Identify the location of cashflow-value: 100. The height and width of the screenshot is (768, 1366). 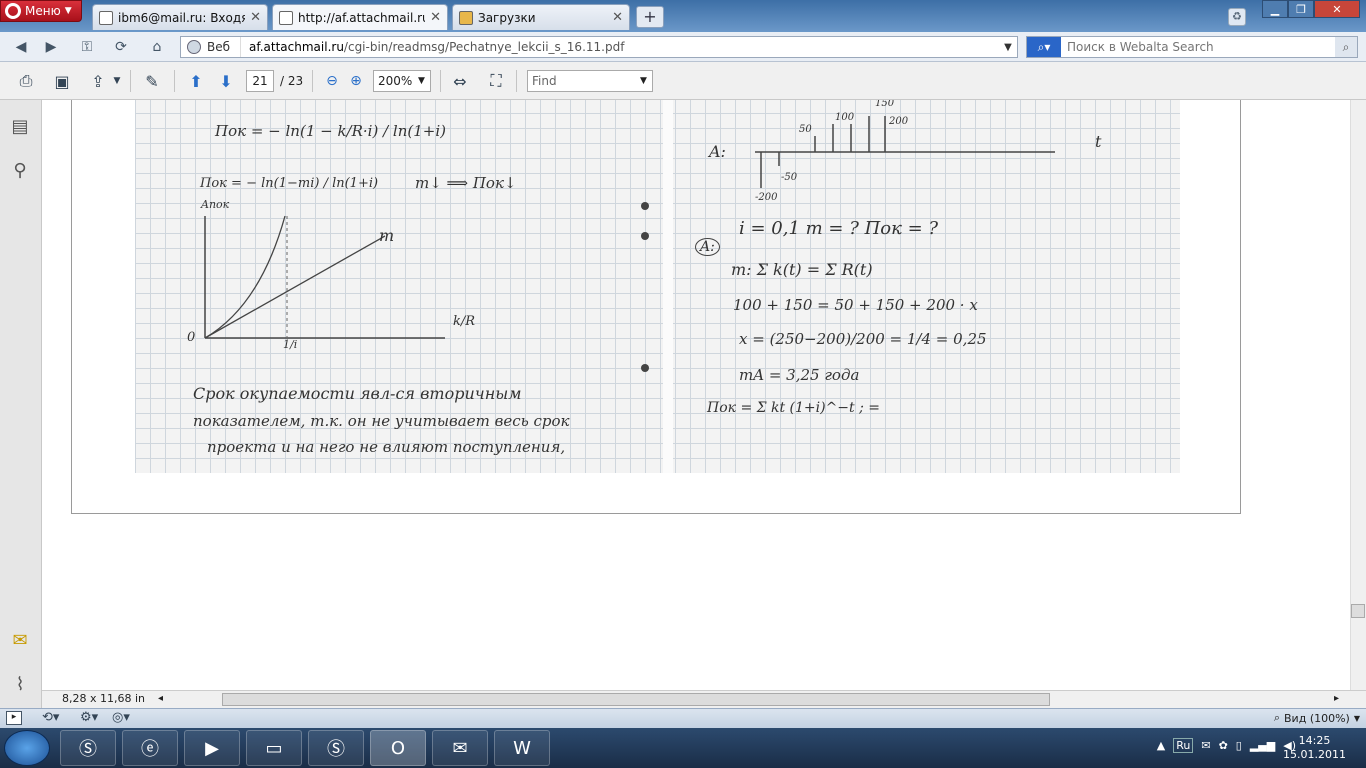
(845, 117).